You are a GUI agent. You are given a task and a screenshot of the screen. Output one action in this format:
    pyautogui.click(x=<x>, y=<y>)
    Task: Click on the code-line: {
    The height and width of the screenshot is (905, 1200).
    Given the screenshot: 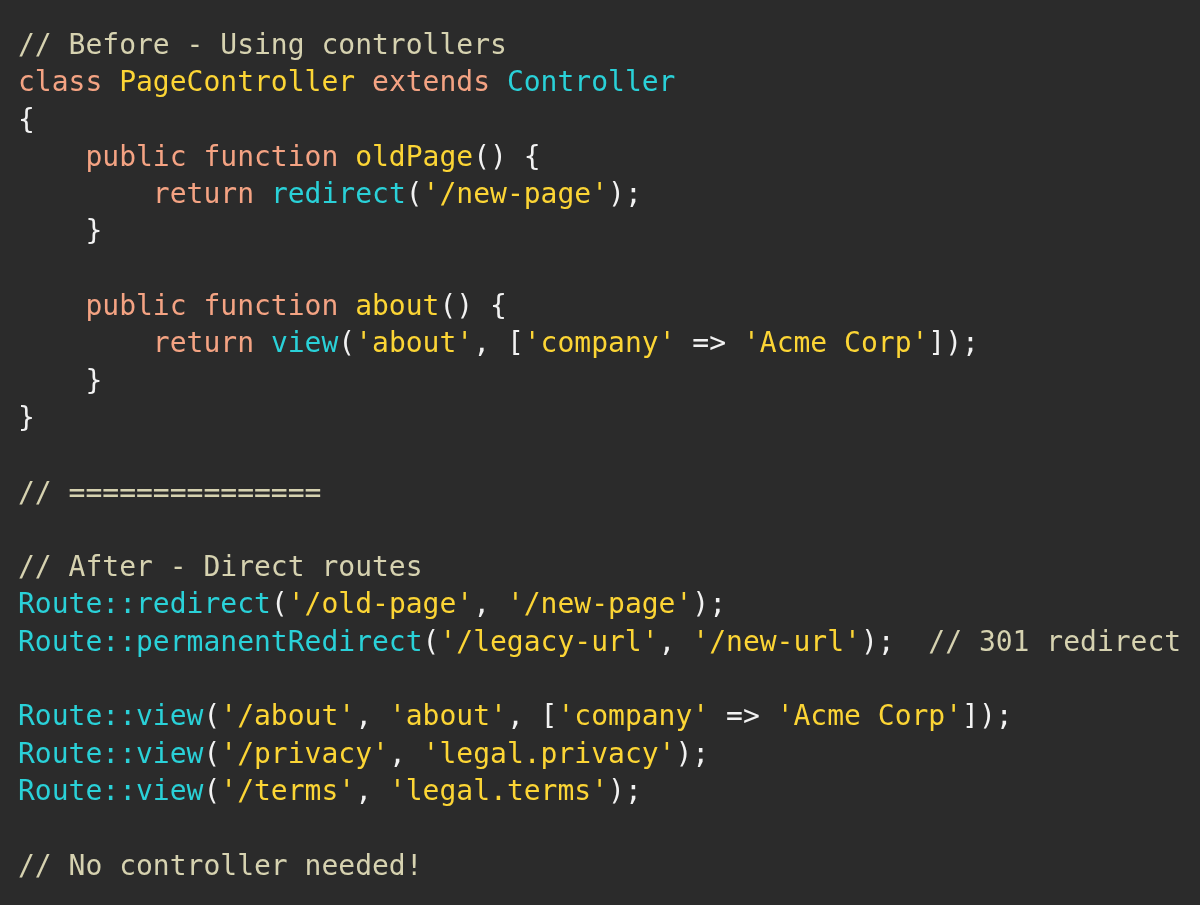 What is the action you would take?
    pyautogui.click(x=26, y=119)
    